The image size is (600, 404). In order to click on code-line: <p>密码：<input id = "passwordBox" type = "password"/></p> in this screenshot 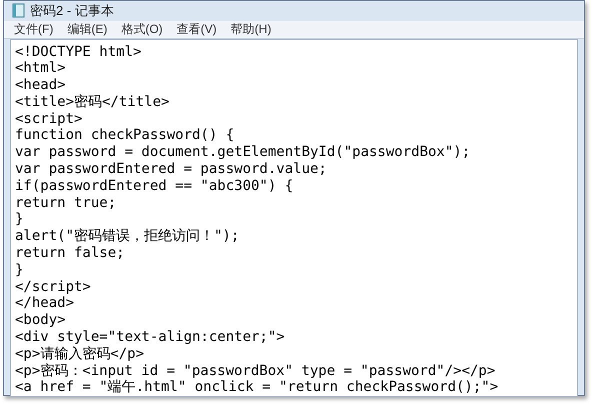, I will do `click(255, 371)`.